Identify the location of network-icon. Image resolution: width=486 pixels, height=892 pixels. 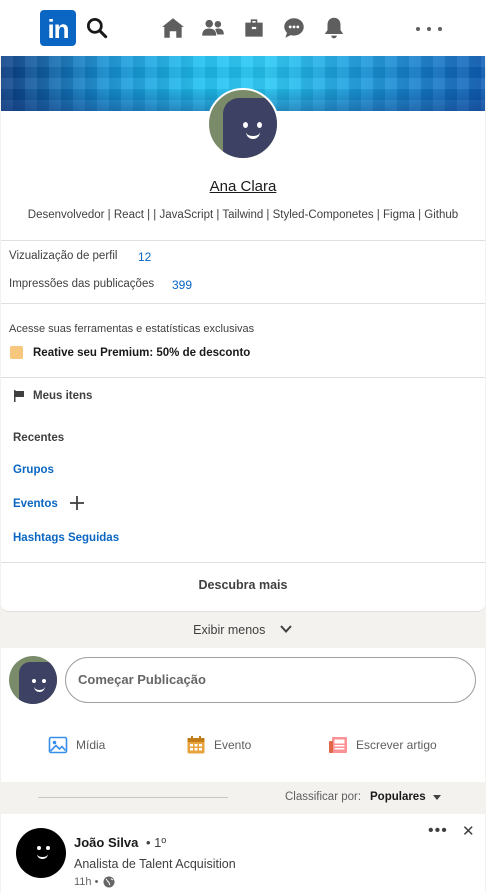
(213, 28).